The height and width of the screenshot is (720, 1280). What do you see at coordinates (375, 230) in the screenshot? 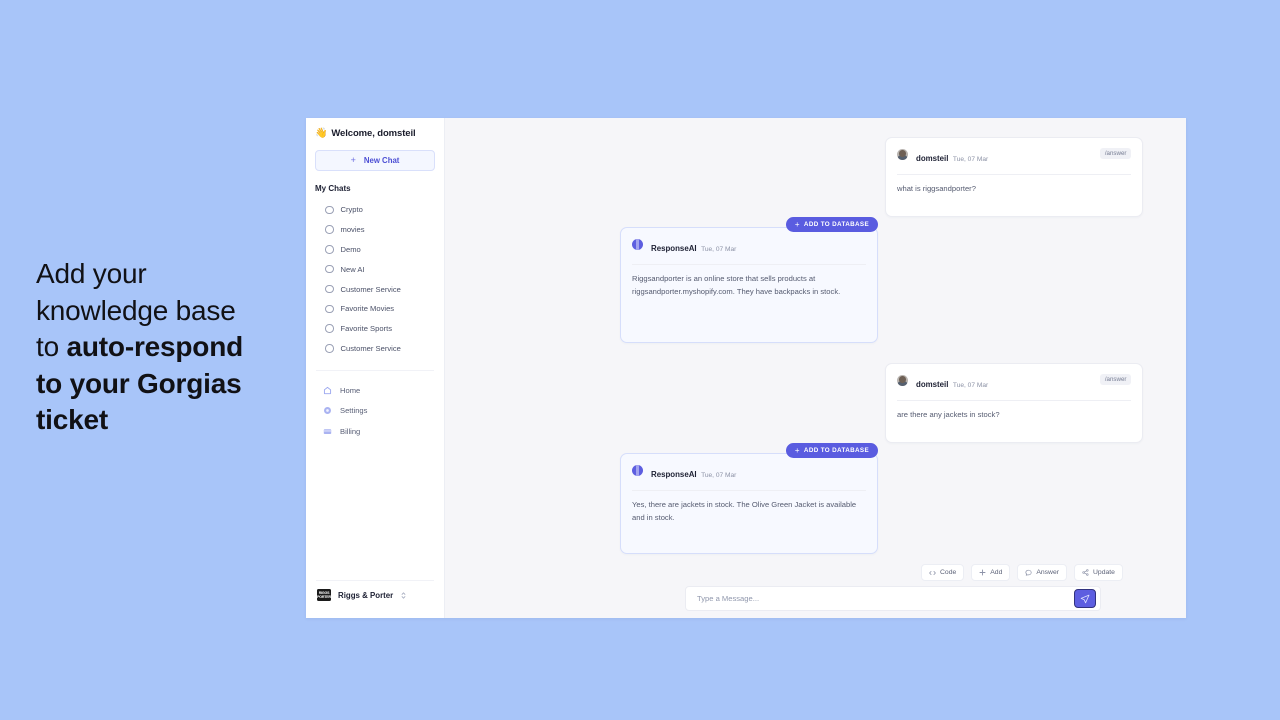
I see `sidebar-item-movies: movies` at bounding box center [375, 230].